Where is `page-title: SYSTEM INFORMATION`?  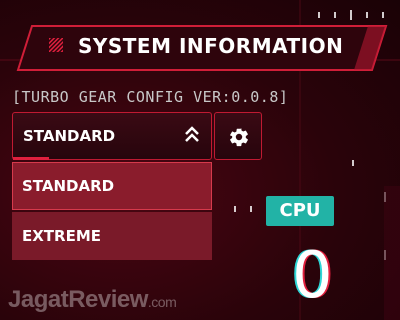 page-title: SYSTEM INFORMATION is located at coordinates (211, 46).